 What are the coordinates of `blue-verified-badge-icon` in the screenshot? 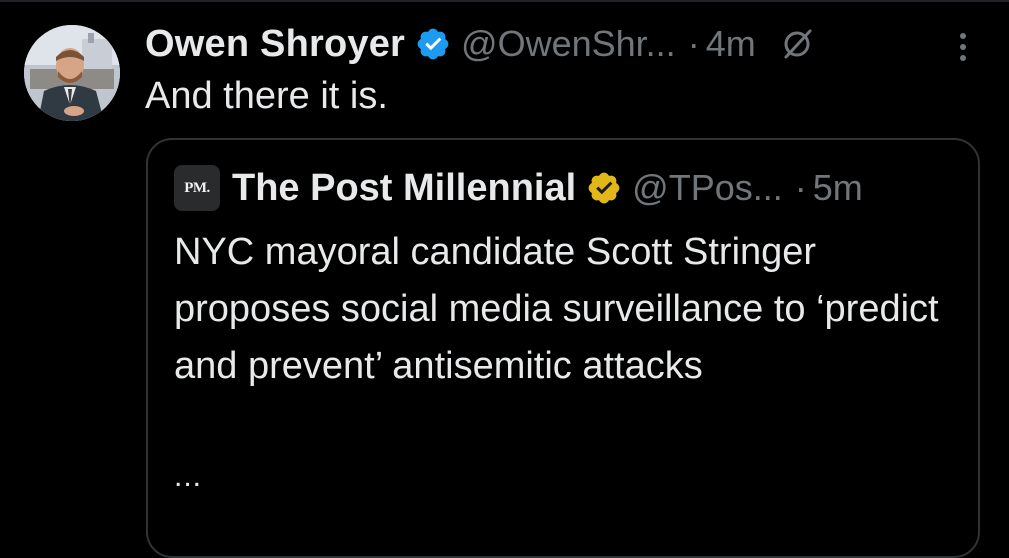 It's located at (433, 44).